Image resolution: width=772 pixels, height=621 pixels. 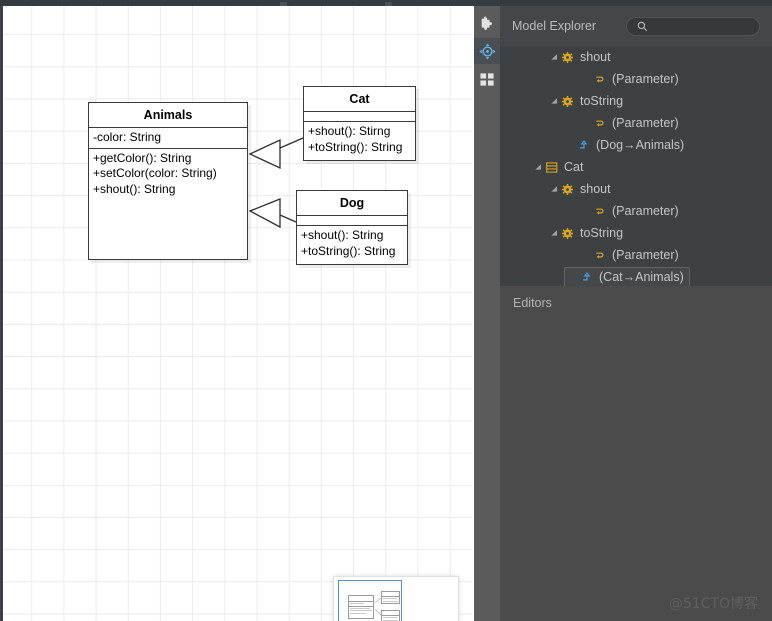 What do you see at coordinates (155, 173) in the screenshot?
I see `uml-operation: +setColor(color: String)` at bounding box center [155, 173].